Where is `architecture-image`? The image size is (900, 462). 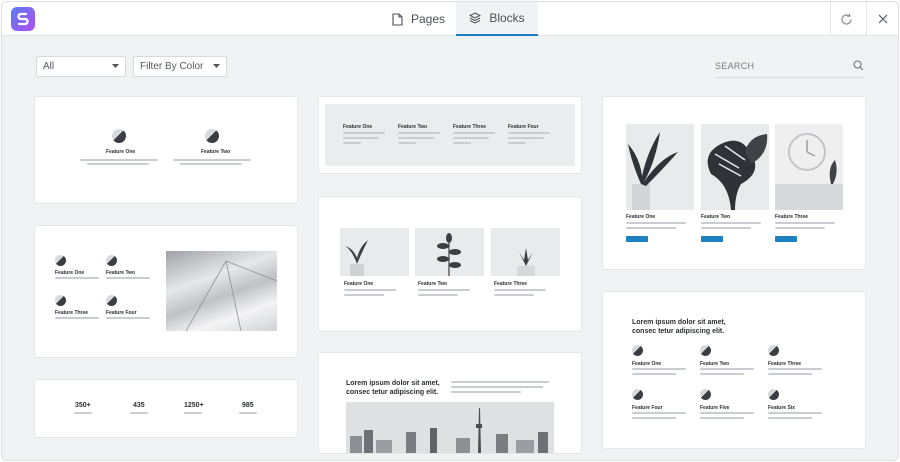
architecture-image is located at coordinates (221, 291).